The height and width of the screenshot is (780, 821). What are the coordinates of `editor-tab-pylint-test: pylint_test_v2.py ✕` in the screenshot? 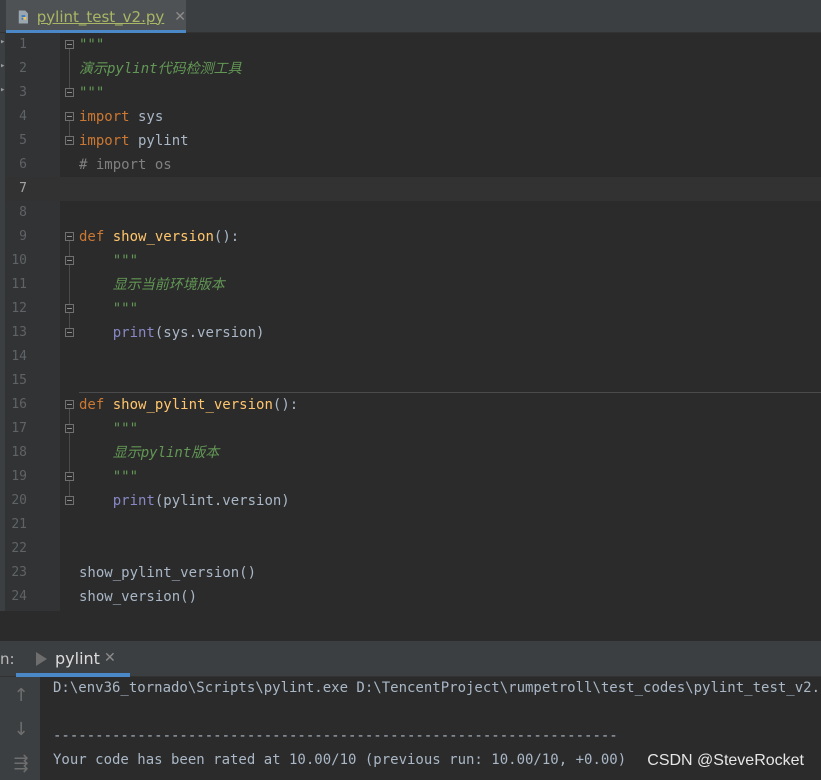 It's located at (96, 16).